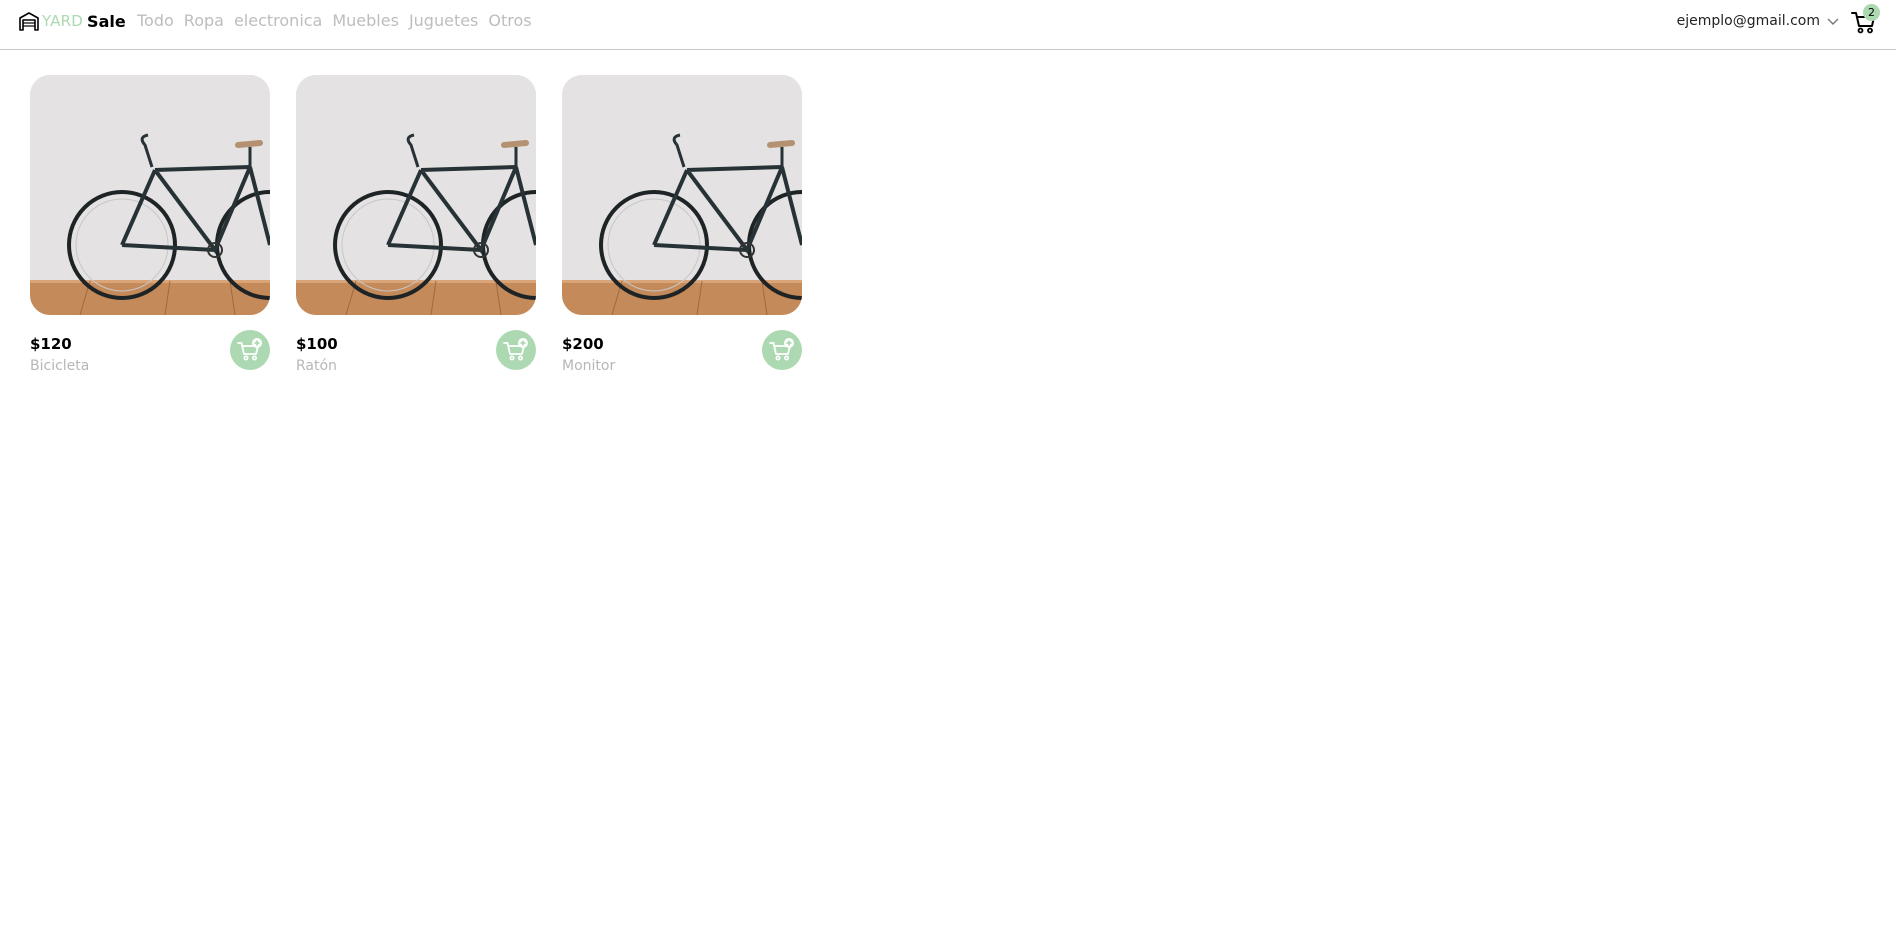 The width and height of the screenshot is (1896, 931). What do you see at coordinates (1833, 21) in the screenshot?
I see `chevron-down-icon` at bounding box center [1833, 21].